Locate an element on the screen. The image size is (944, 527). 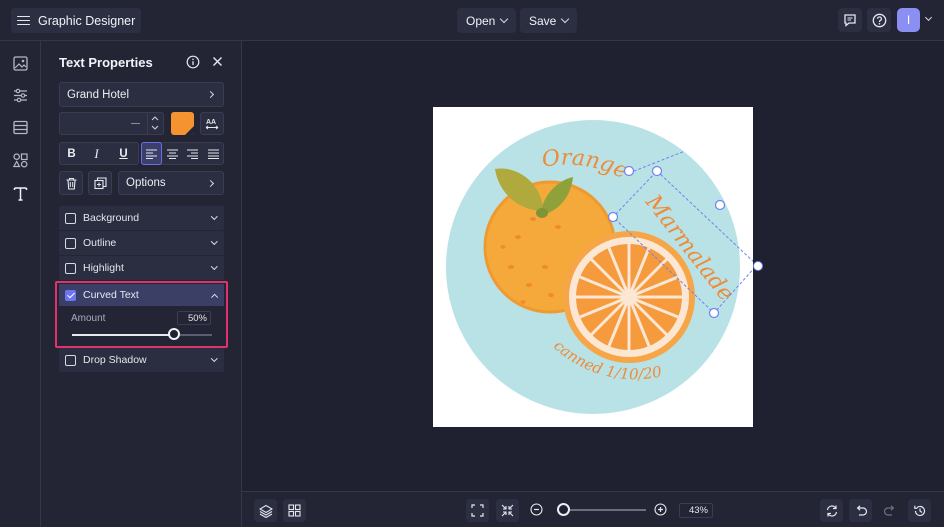
tool-rail is located at coordinates (20, 284).